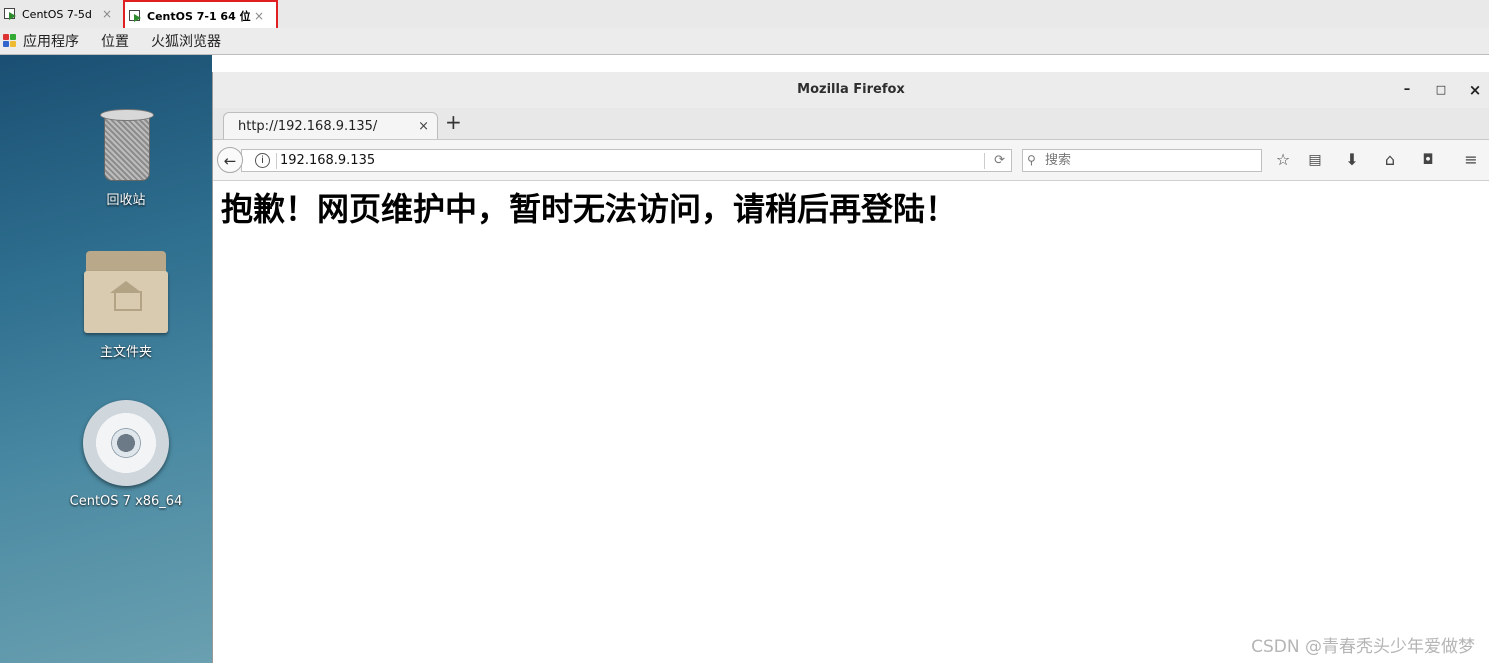  I want to click on desktop-icon-label: CentOS 7 x86_64, so click(126, 501).